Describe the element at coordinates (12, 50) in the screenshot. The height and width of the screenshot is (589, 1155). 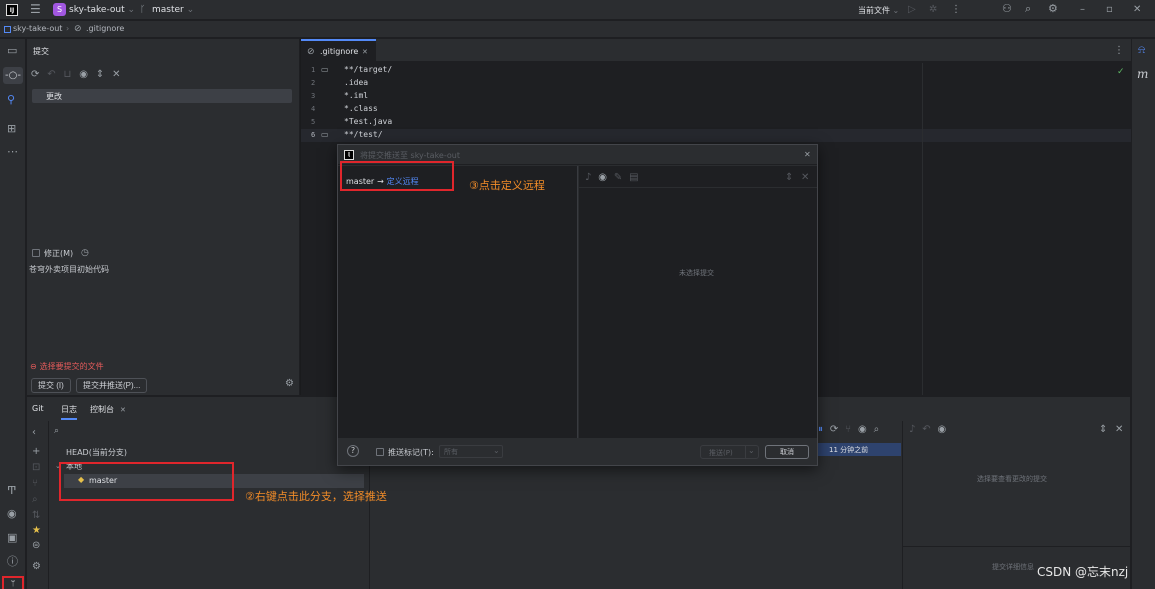
I see `project-folder-icon: ▭` at that location.